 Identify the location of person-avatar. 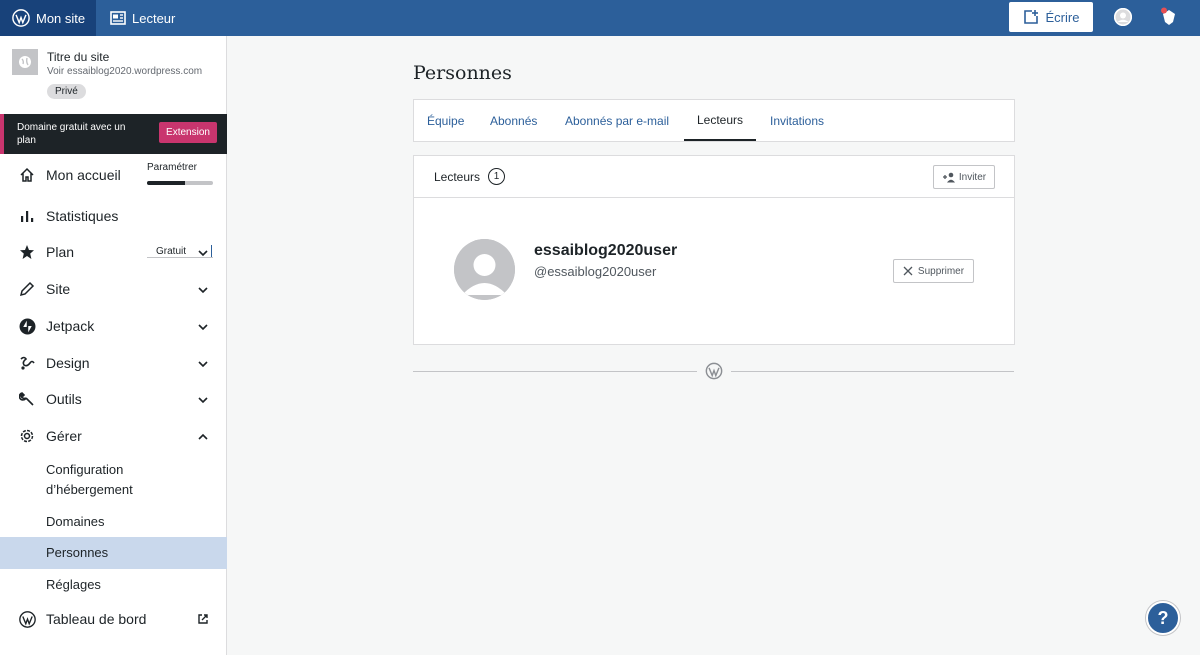
(484, 269).